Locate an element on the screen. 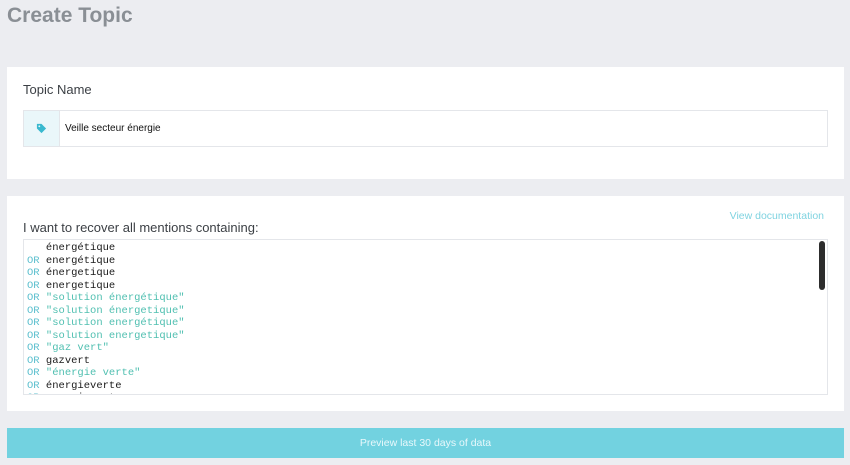 The width and height of the screenshot is (850, 465). query-phrase: "gaz vert" is located at coordinates (77, 348).